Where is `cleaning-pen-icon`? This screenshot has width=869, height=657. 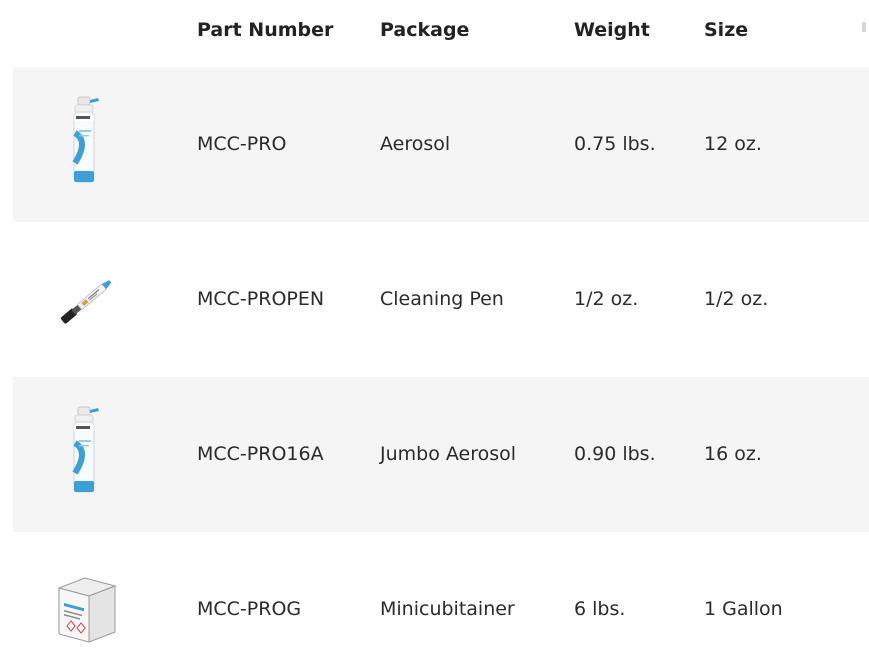
cleaning-pen-icon is located at coordinates (88, 300).